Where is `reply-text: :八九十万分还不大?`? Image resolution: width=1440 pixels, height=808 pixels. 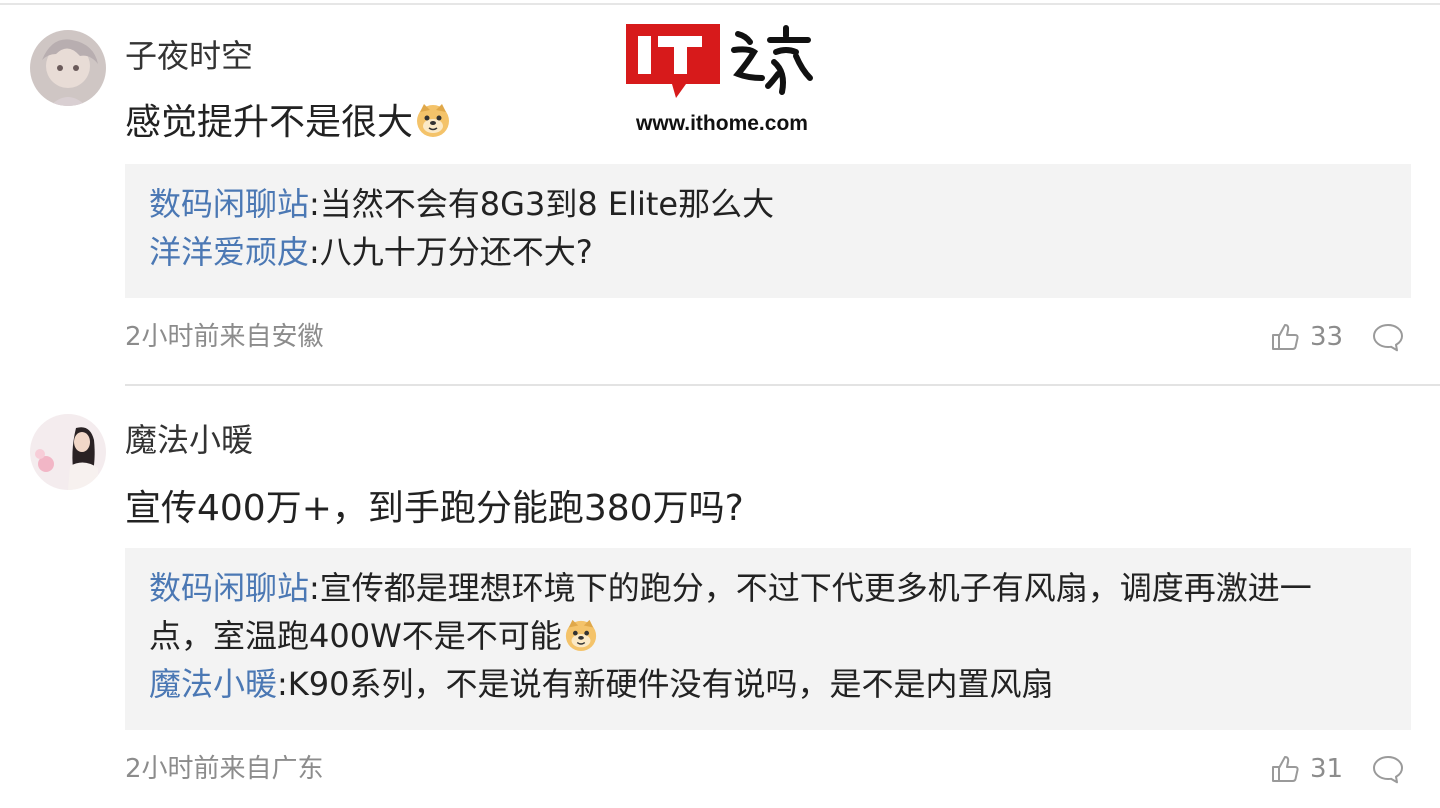
reply-text: :八九十万分还不大? is located at coordinates (451, 252).